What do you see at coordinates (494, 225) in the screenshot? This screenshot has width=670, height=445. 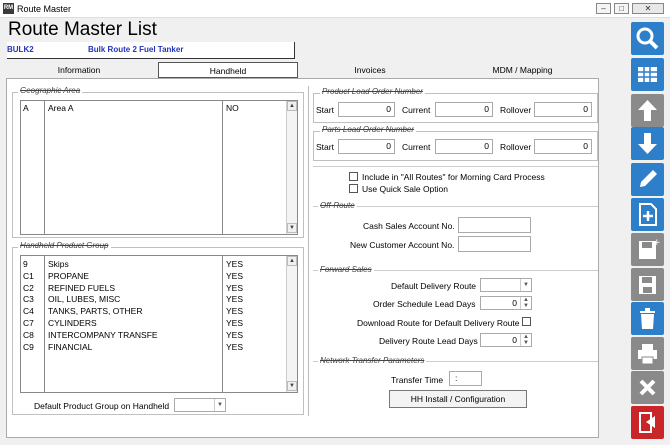 I see `cash-sales-account-field` at bounding box center [494, 225].